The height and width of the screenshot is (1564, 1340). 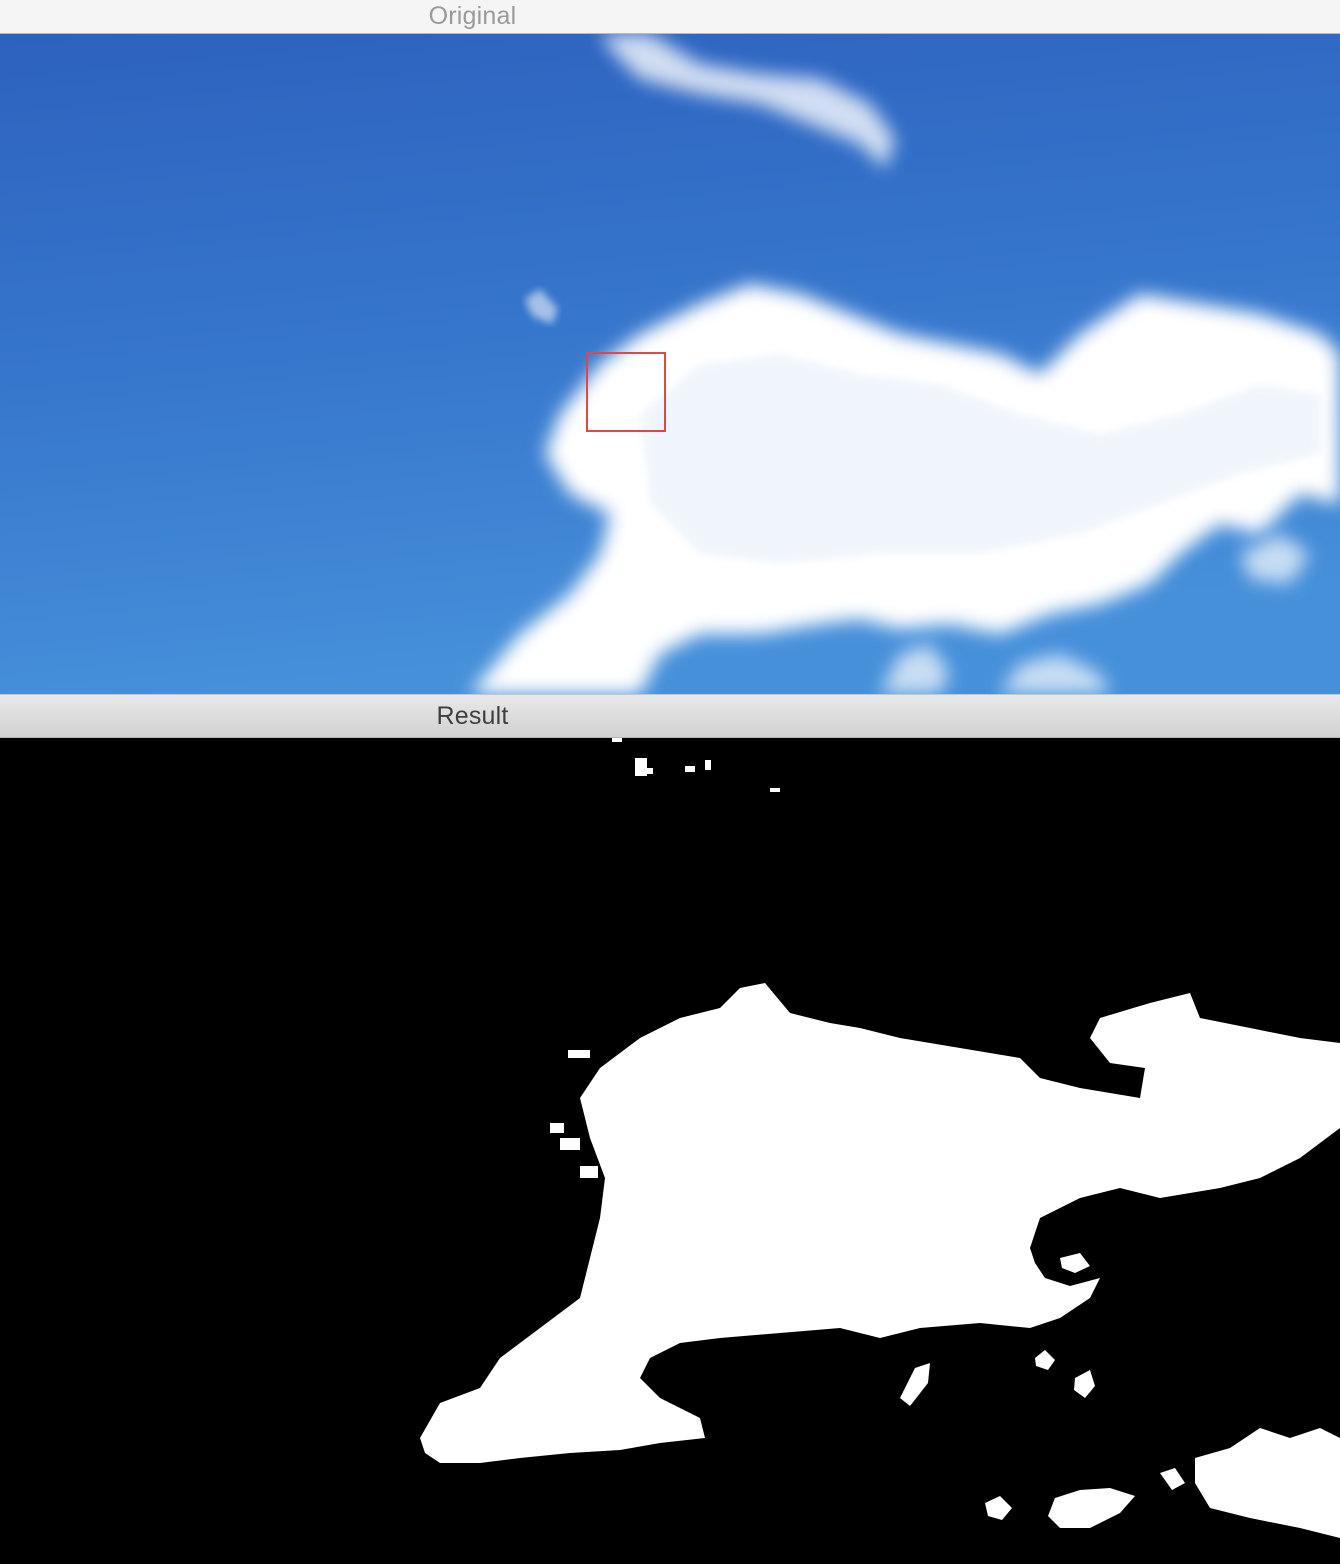 What do you see at coordinates (670, 716) in the screenshot?
I see `result-titlebar: Result` at bounding box center [670, 716].